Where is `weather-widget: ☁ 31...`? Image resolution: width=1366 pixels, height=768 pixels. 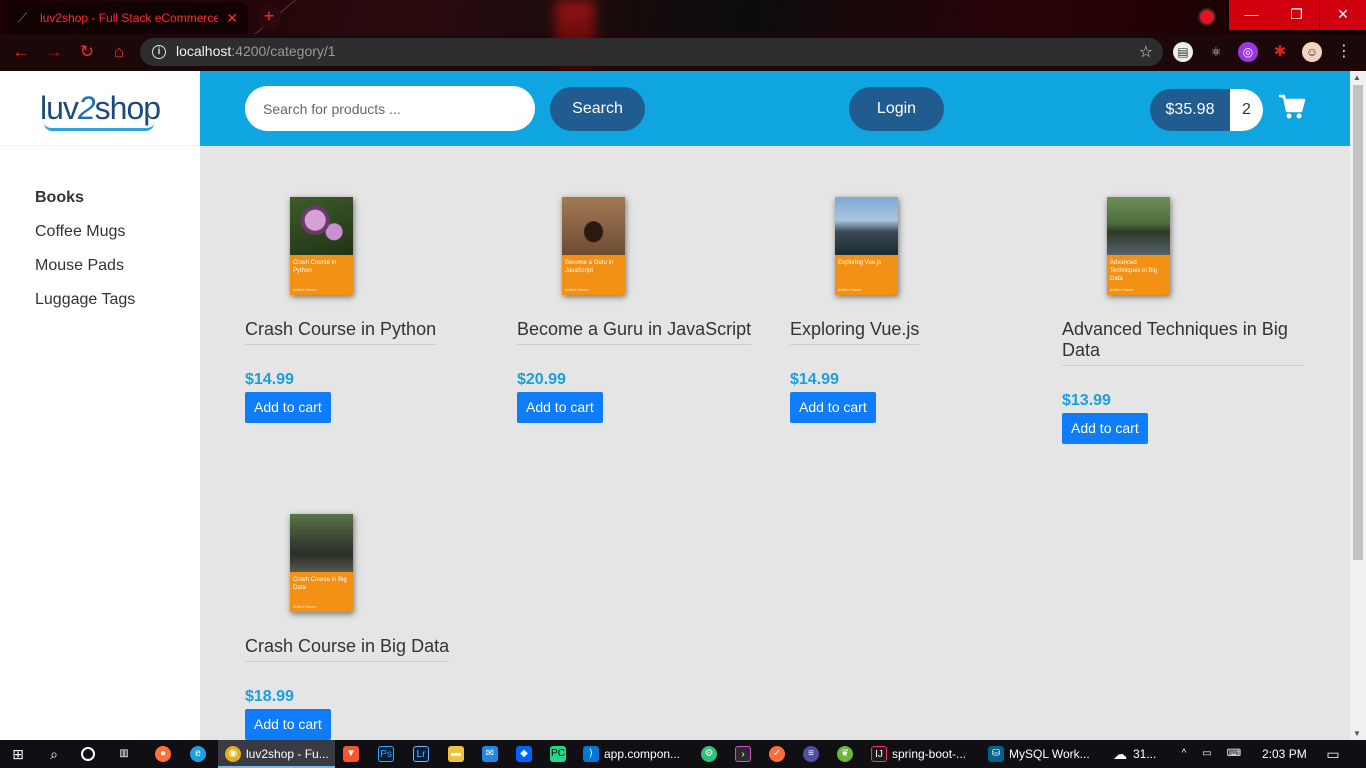
weather-widget: ☁ 31... is located at coordinates (1134, 754).